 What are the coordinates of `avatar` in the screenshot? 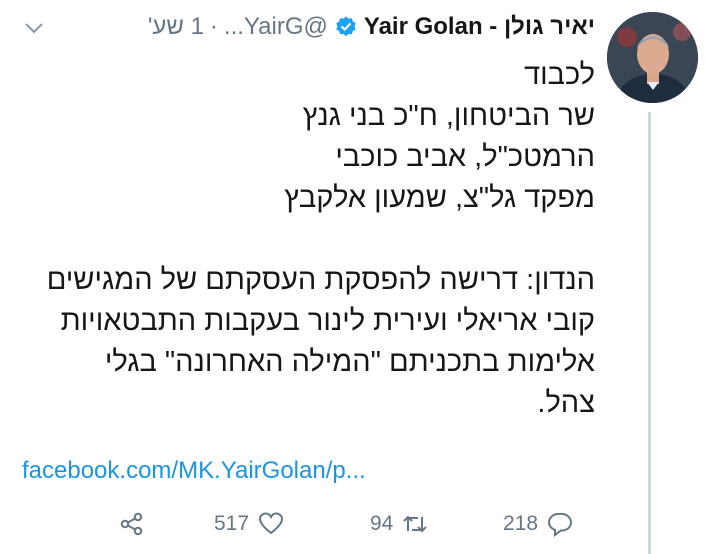 It's located at (652, 57).